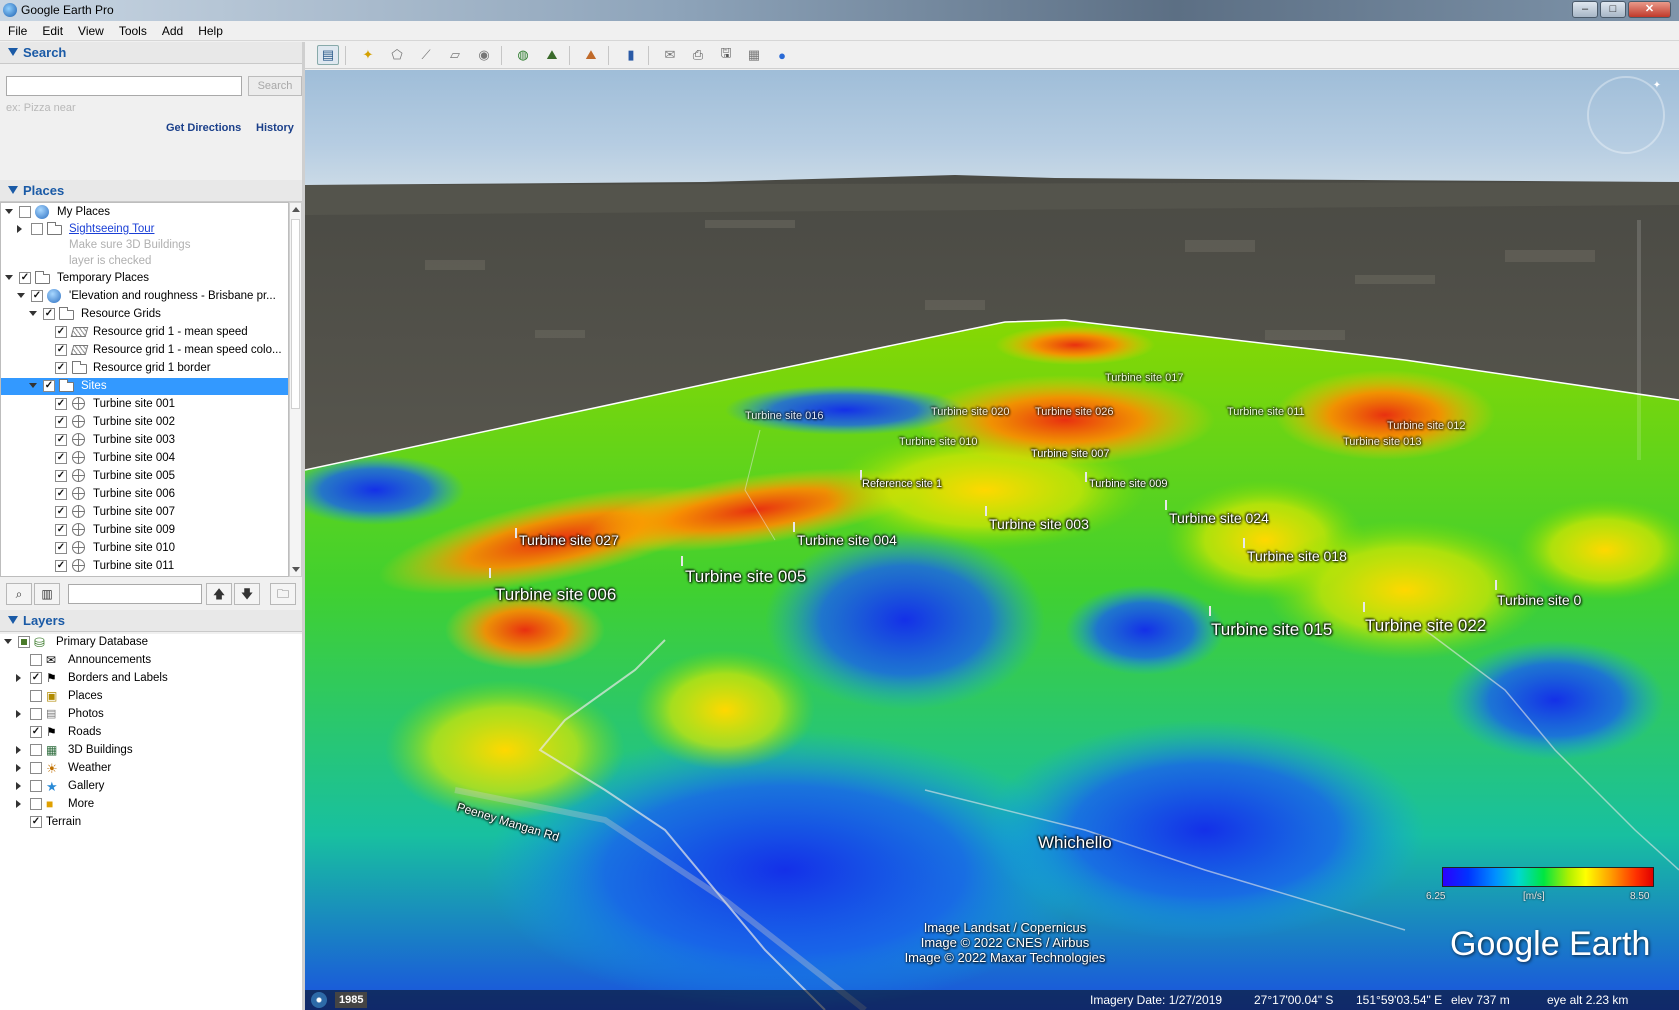  I want to click on tree-item-turbine-site: ✓ Turbine site 004, so click(144, 458).